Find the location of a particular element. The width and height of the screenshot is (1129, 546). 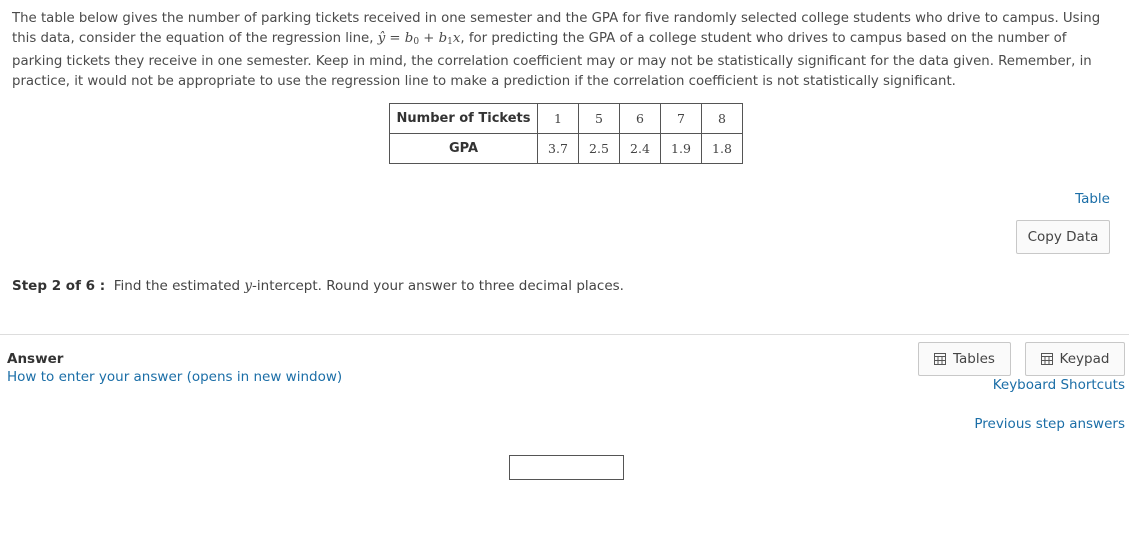

table-cell: 7 is located at coordinates (681, 118).